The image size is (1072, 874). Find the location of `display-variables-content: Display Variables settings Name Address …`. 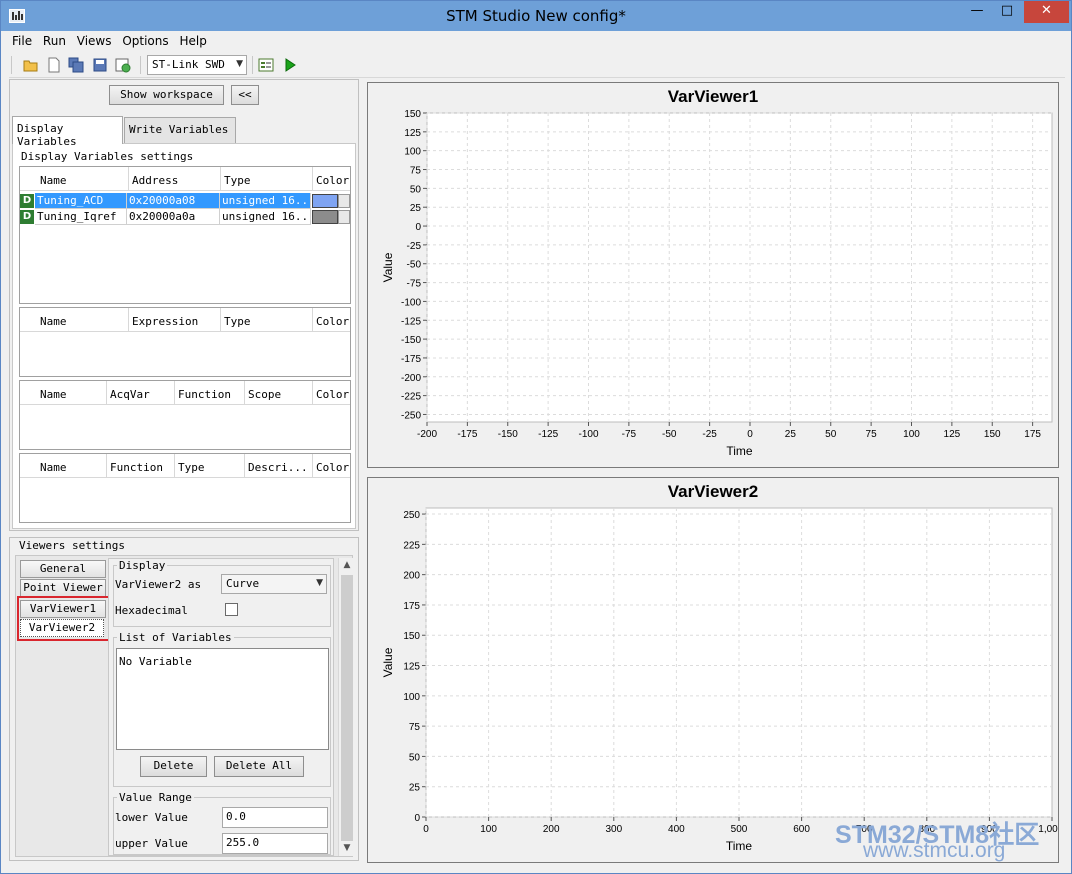

display-variables-content: Display Variables settings Name Address … is located at coordinates (184, 336).